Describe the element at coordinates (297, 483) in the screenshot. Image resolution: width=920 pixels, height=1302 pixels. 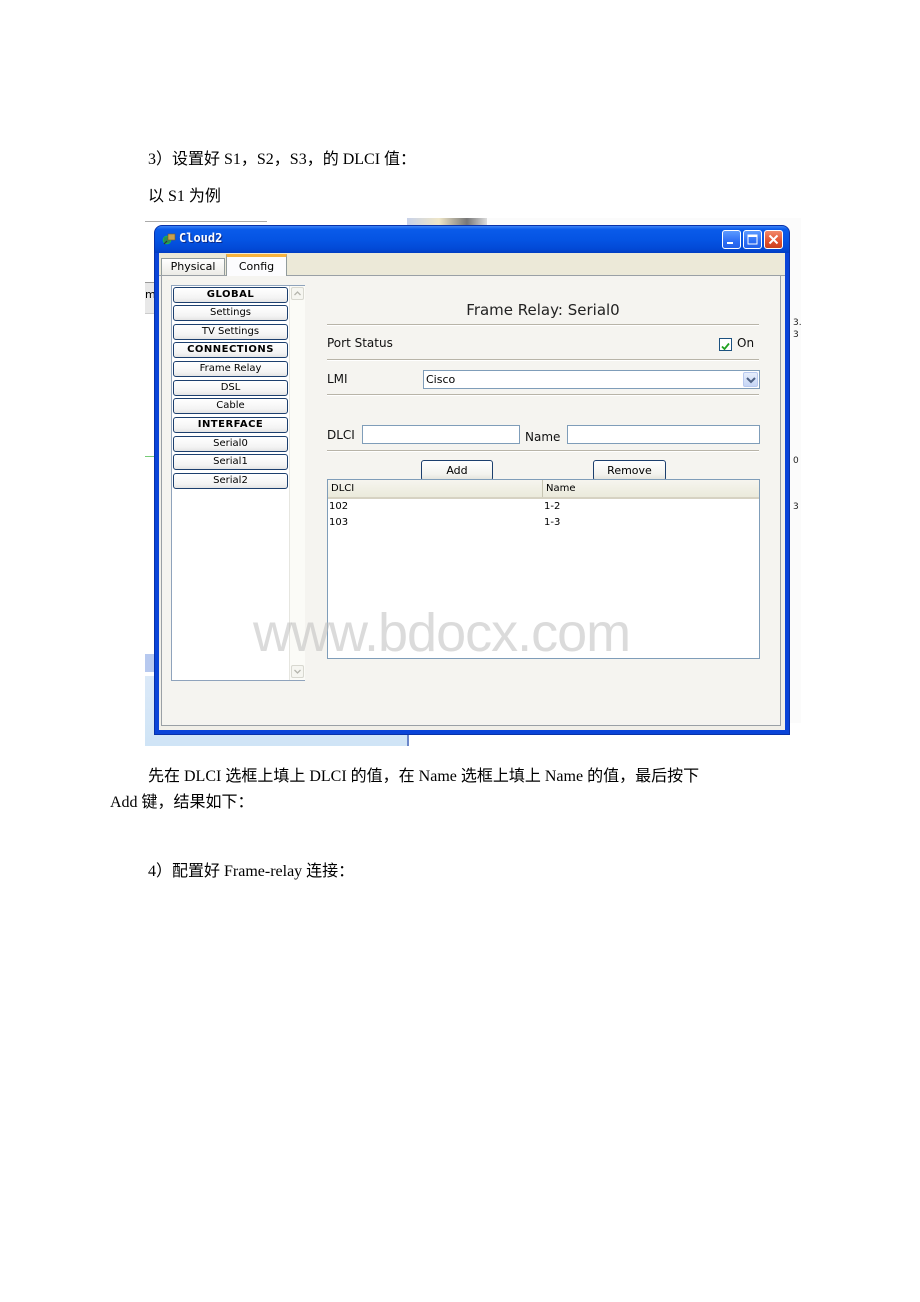
I see `sidebar-scrollbar` at that location.